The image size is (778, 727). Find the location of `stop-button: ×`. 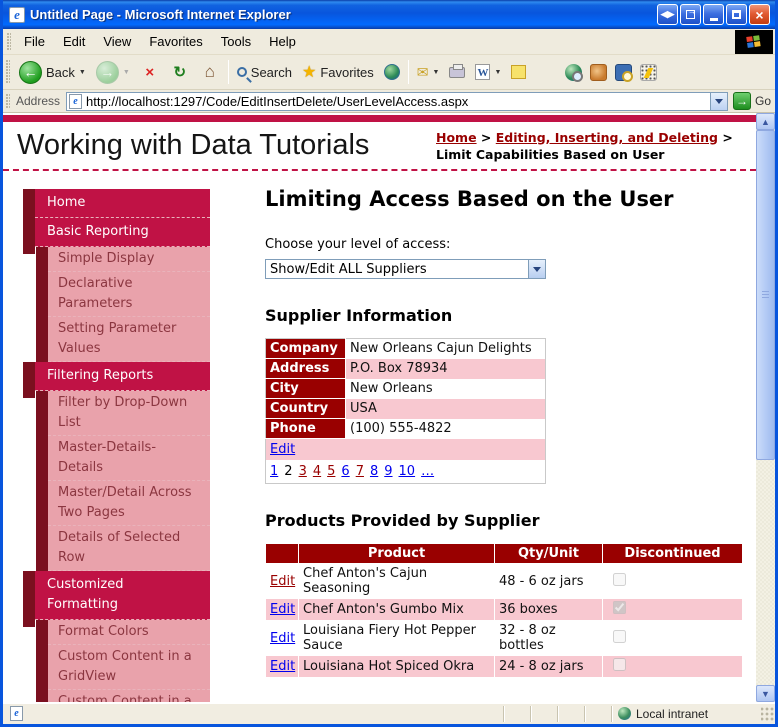

stop-button: × is located at coordinates (150, 72).